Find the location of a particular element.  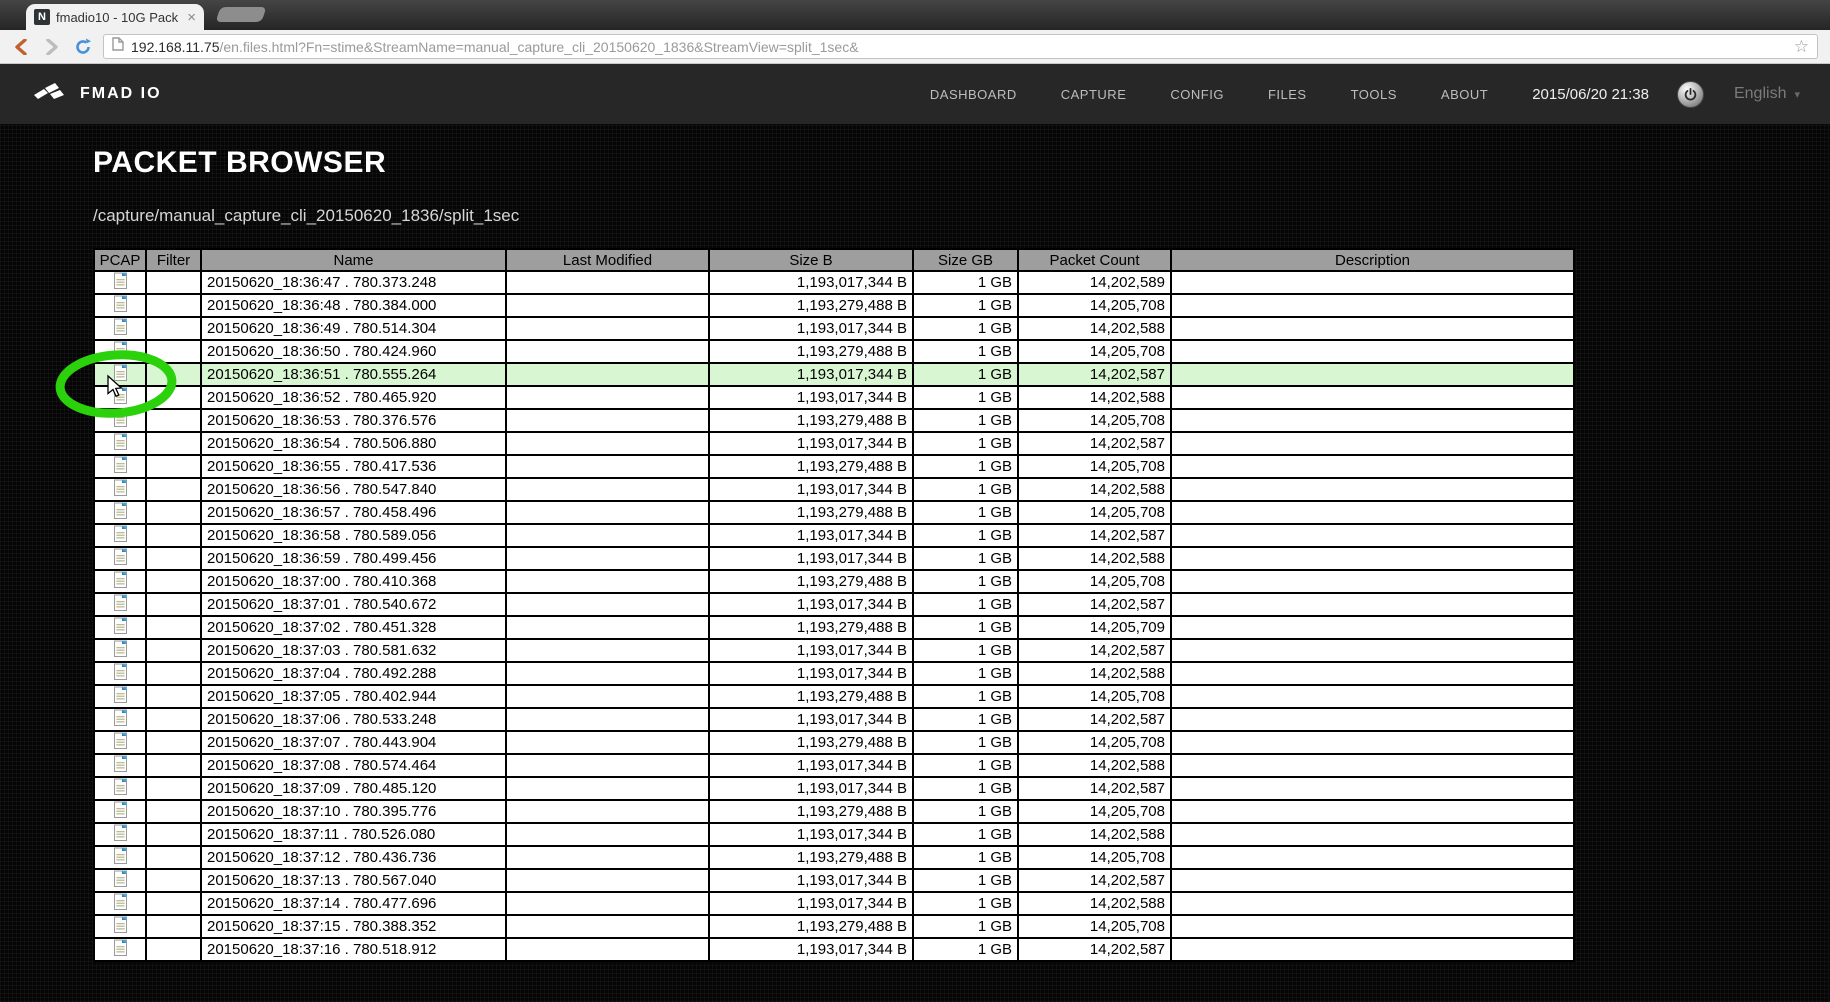

name-cell: 20150620_18:36:53 . 780.376.576 is located at coordinates (353, 420).